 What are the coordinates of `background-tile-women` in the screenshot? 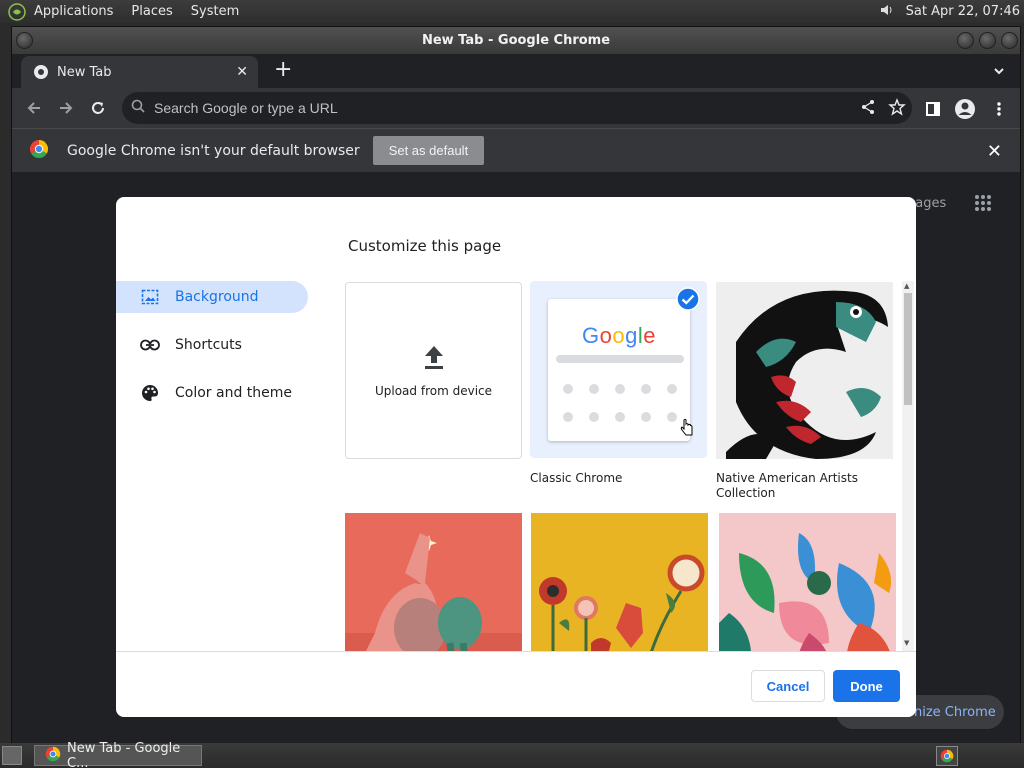 It's located at (433, 582).